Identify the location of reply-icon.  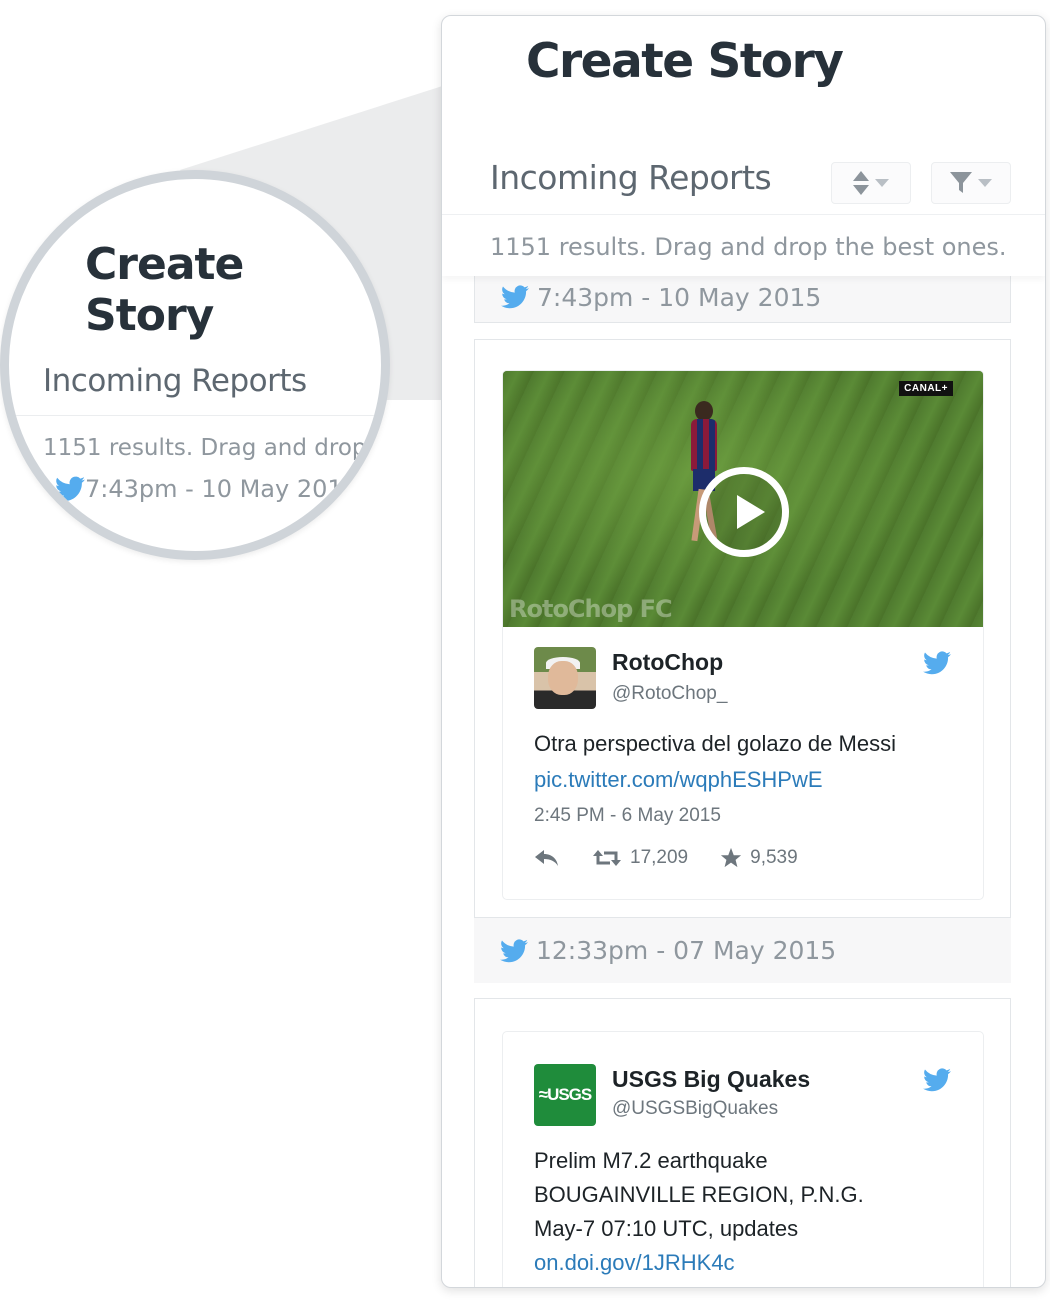
(546, 858).